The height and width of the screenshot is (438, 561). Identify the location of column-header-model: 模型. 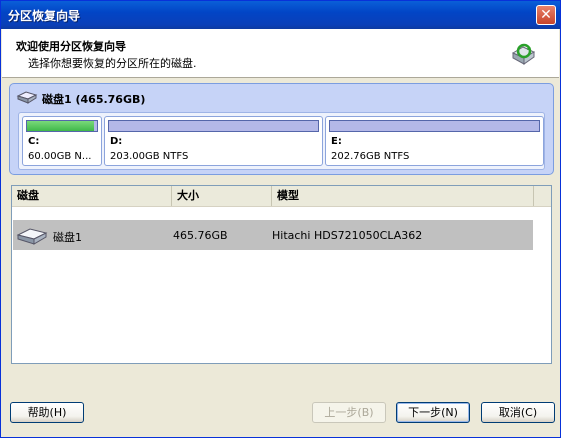
(403, 196).